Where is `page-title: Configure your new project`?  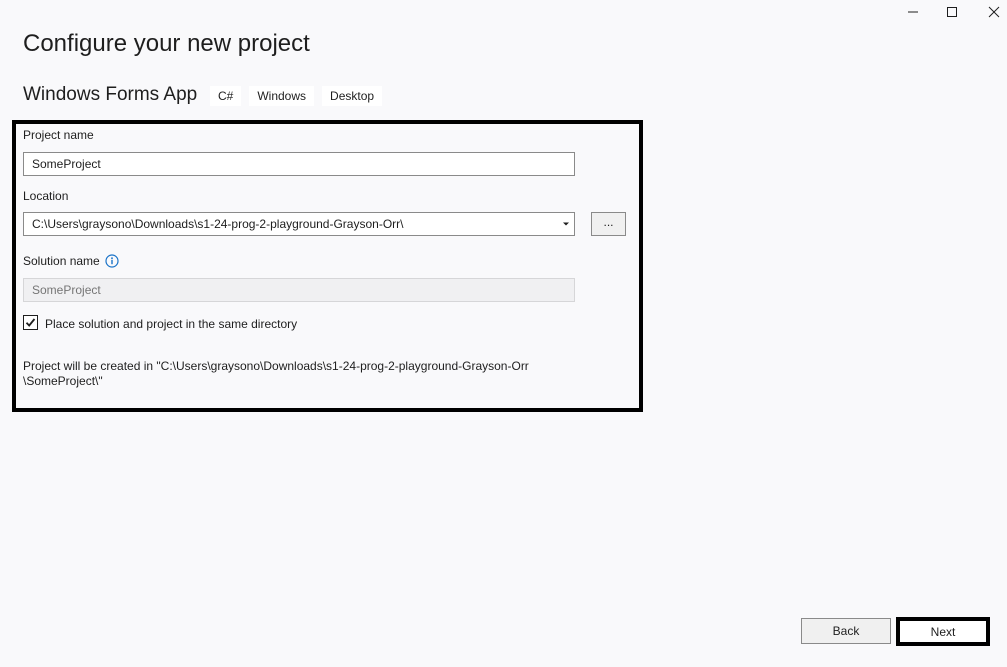
page-title: Configure your new project is located at coordinates (166, 43).